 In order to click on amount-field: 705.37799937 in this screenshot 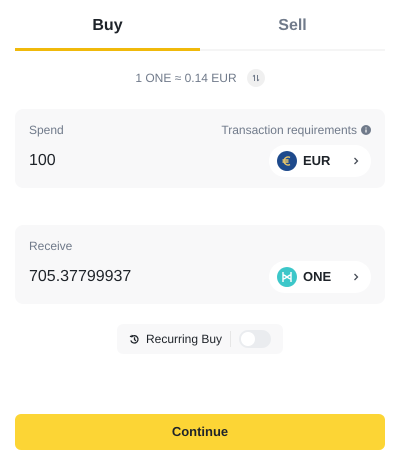, I will do `click(129, 277)`.